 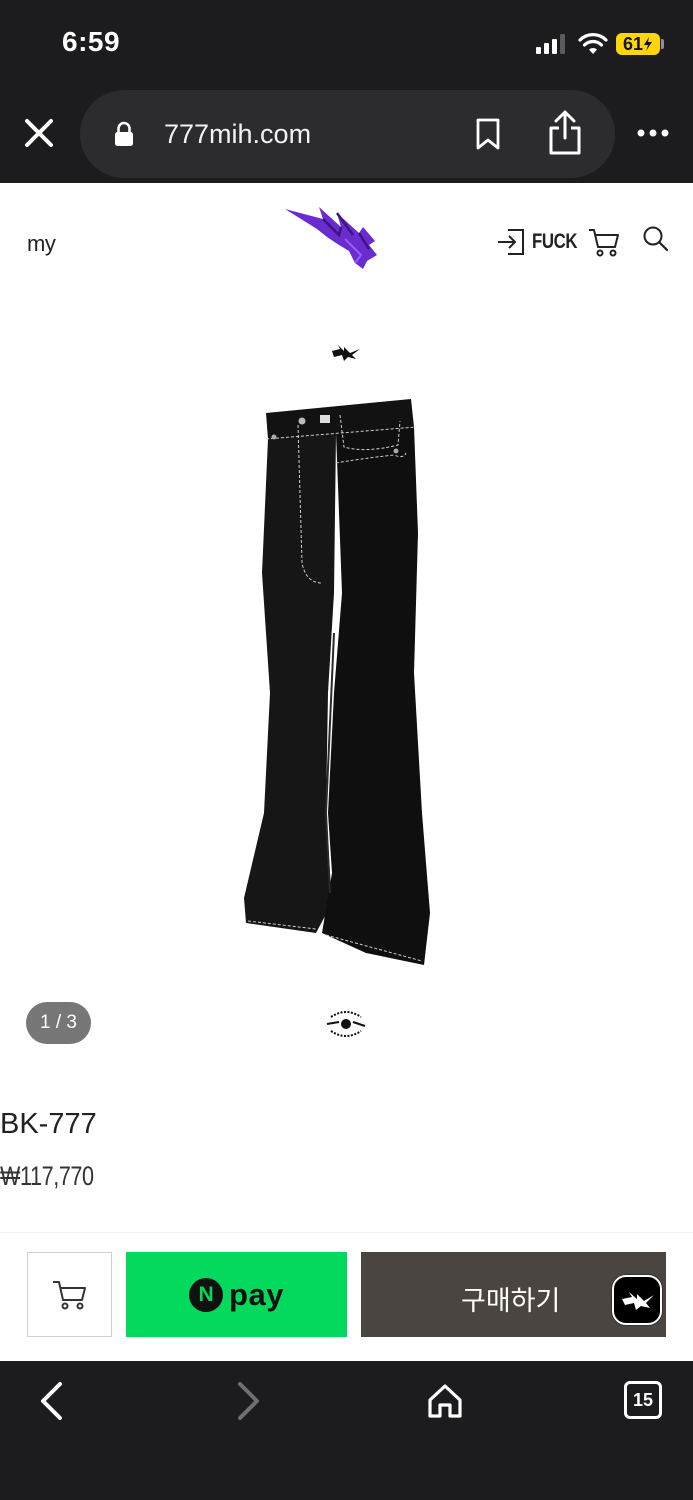 What do you see at coordinates (554, 242) in the screenshot?
I see `login-link: FUCK` at bounding box center [554, 242].